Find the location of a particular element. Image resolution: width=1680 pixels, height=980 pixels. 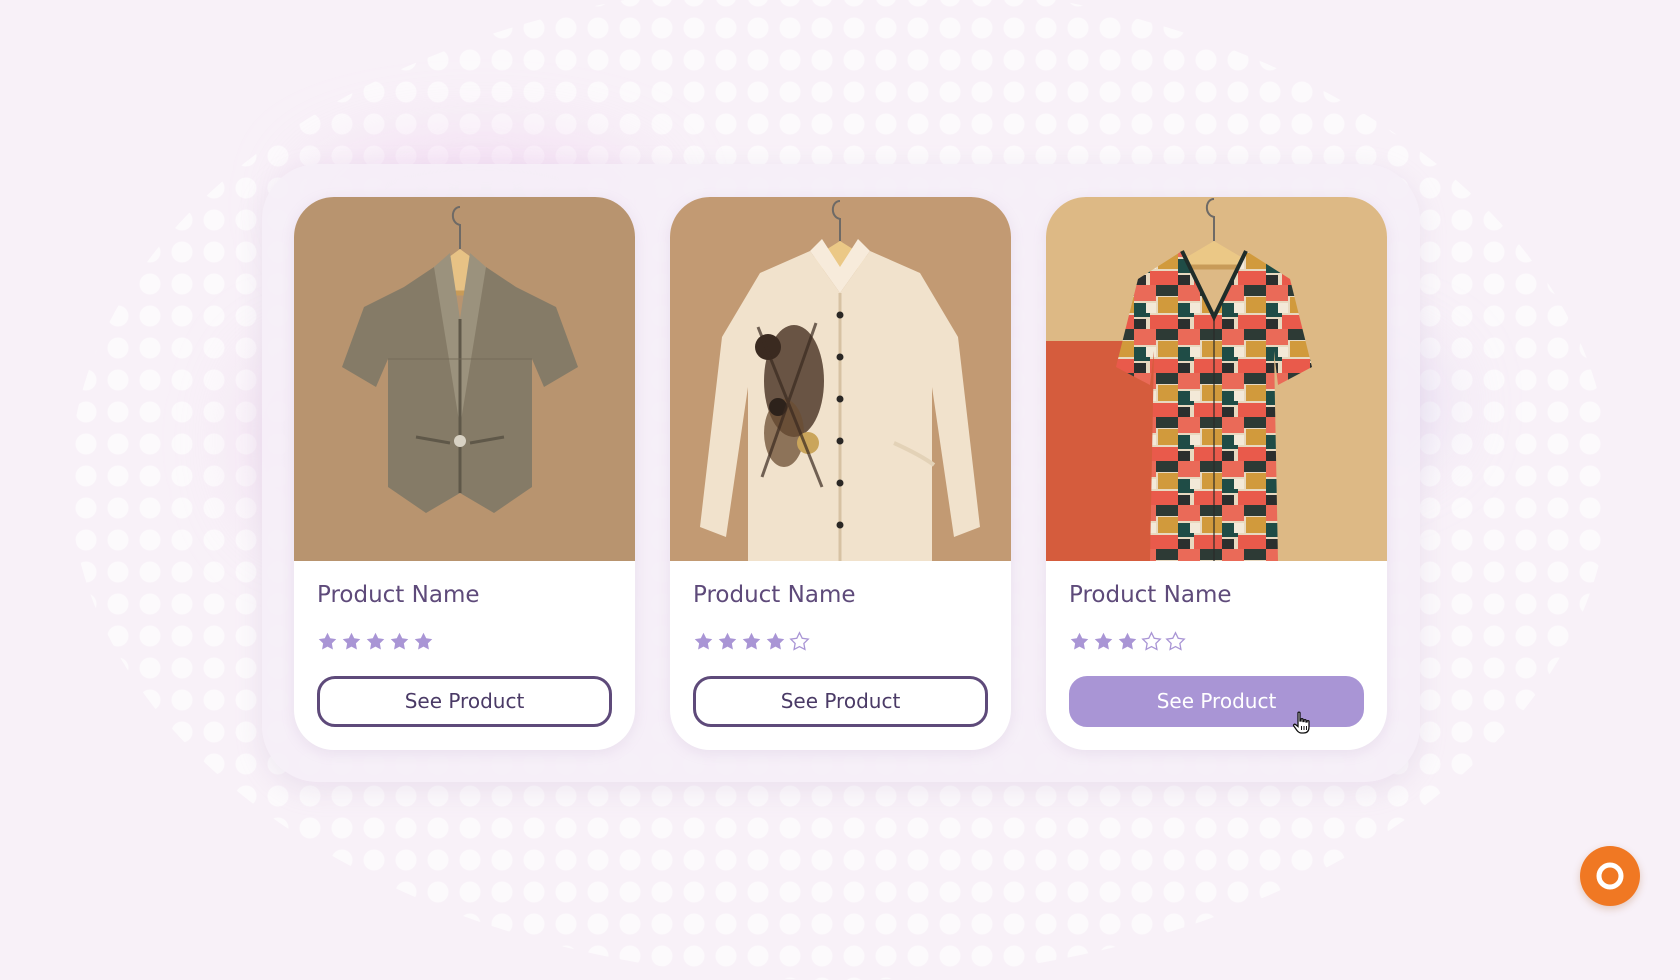

product-image-jacket is located at coordinates (464, 379).